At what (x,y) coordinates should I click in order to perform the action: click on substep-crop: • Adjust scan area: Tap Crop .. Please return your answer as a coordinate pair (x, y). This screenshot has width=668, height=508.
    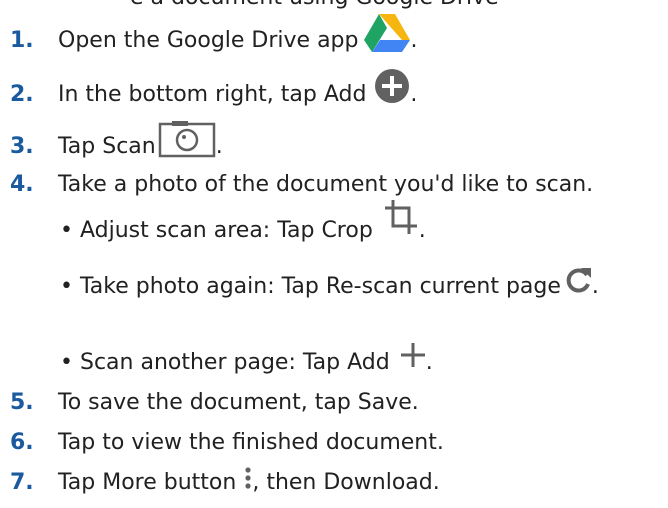
    Looking at the image, I should click on (243, 223).